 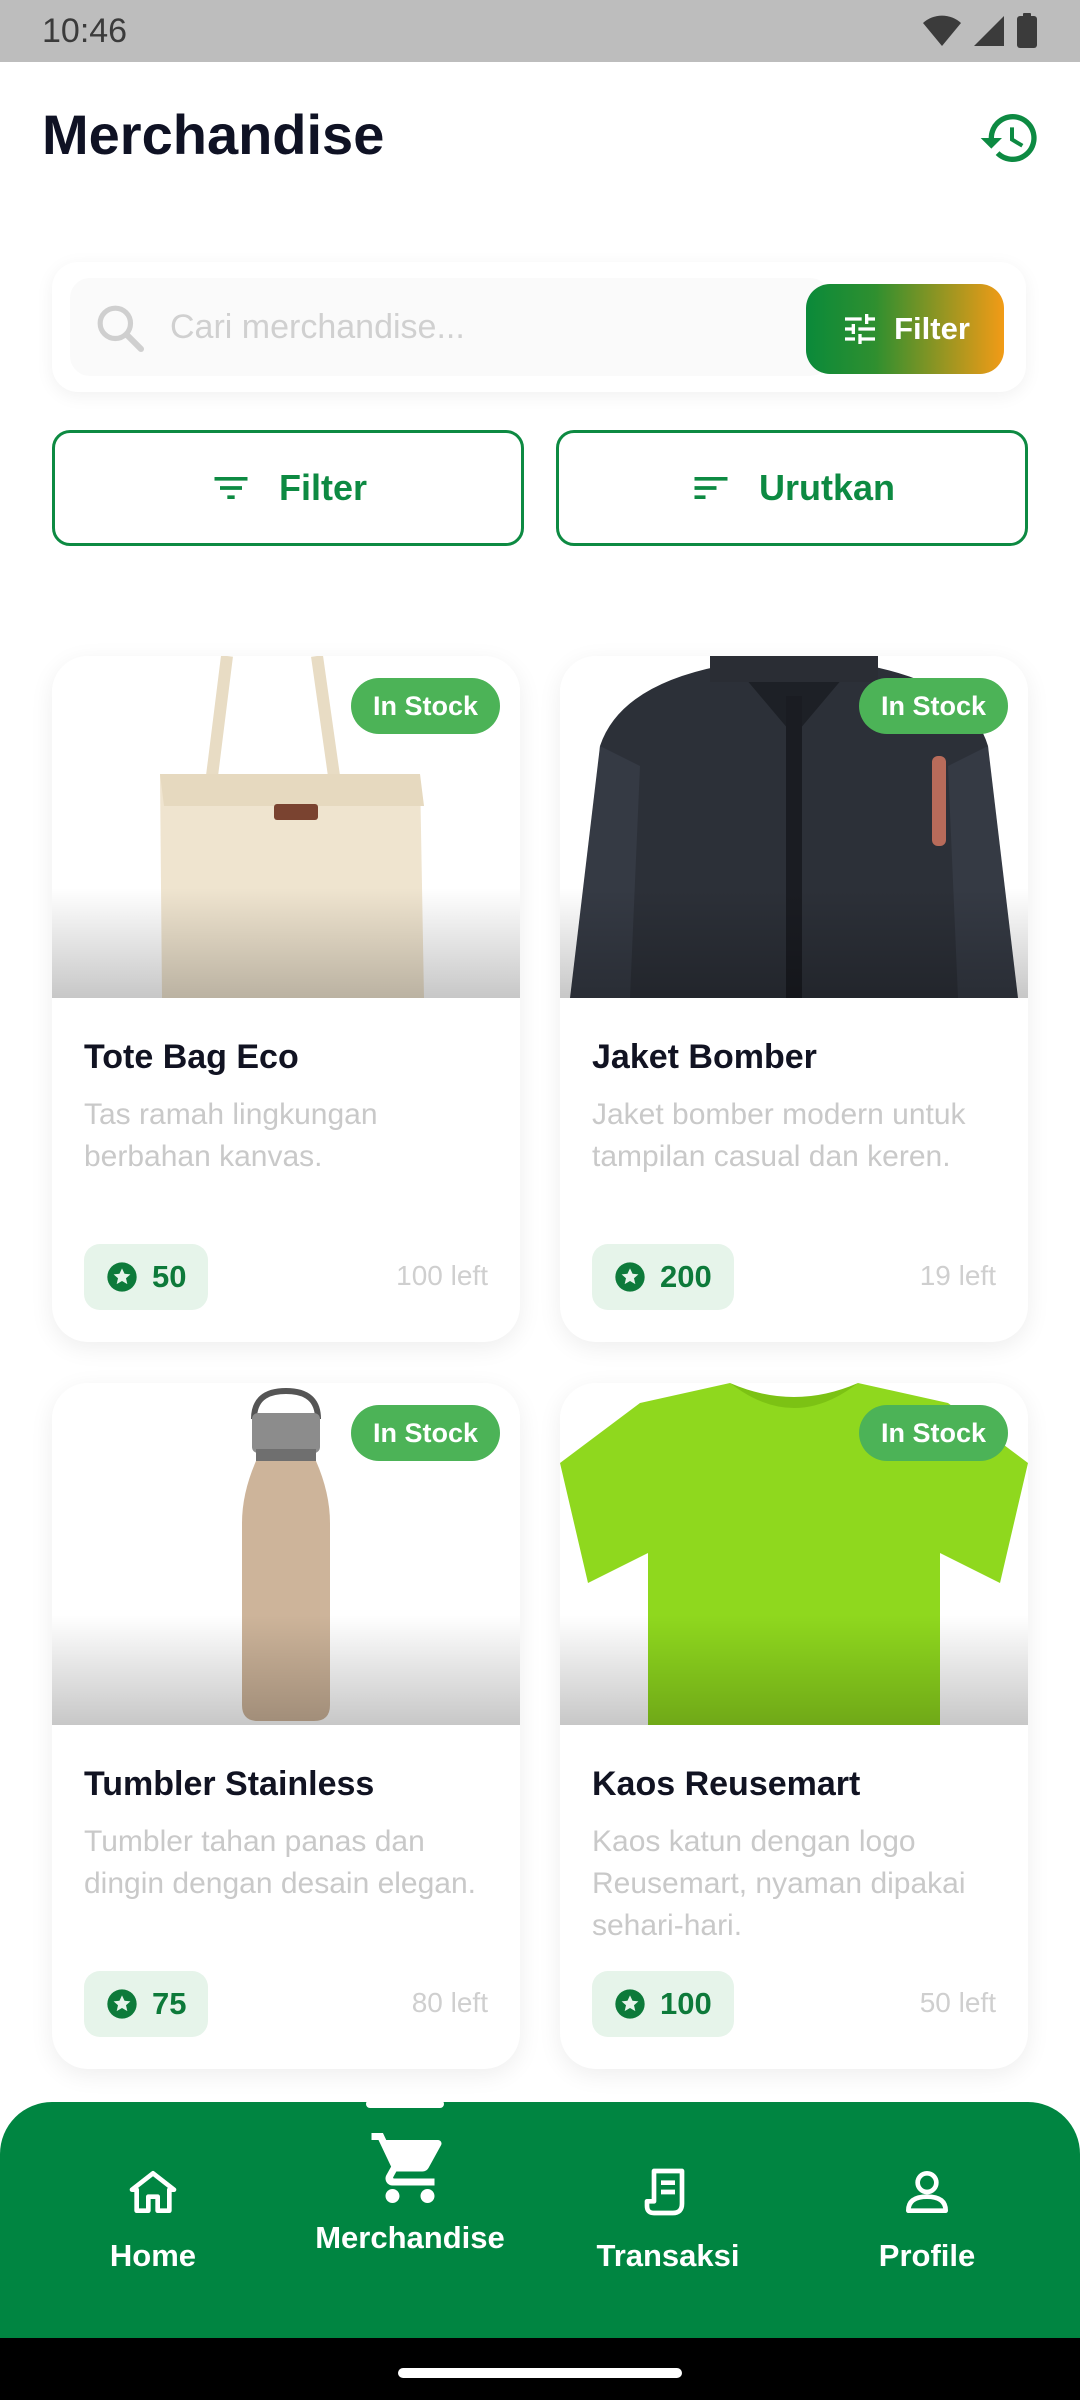 I want to click on search-bar: Filter, so click(x=539, y=327).